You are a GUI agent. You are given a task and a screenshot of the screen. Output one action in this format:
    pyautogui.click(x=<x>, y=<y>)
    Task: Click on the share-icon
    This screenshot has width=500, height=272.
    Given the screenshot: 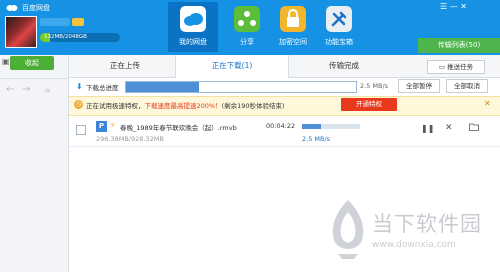 What is the action you would take?
    pyautogui.click(x=247, y=19)
    